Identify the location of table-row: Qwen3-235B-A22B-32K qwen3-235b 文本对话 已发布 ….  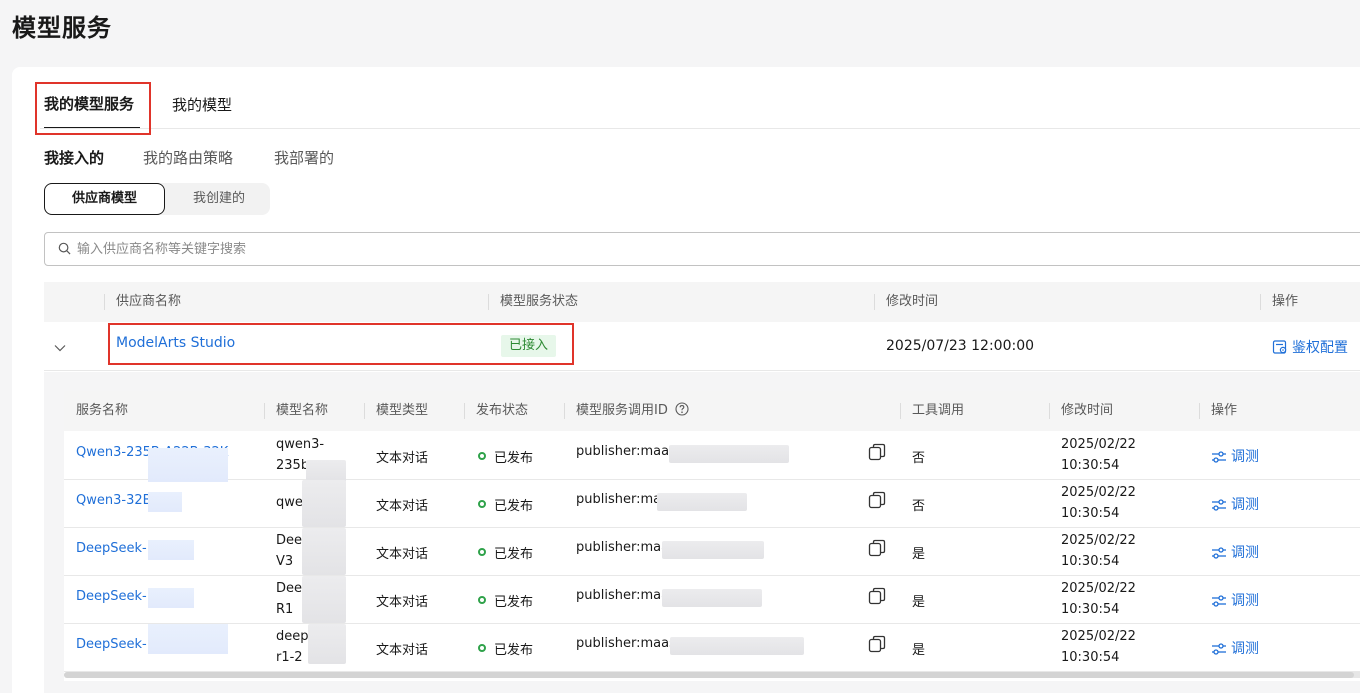
(712, 457).